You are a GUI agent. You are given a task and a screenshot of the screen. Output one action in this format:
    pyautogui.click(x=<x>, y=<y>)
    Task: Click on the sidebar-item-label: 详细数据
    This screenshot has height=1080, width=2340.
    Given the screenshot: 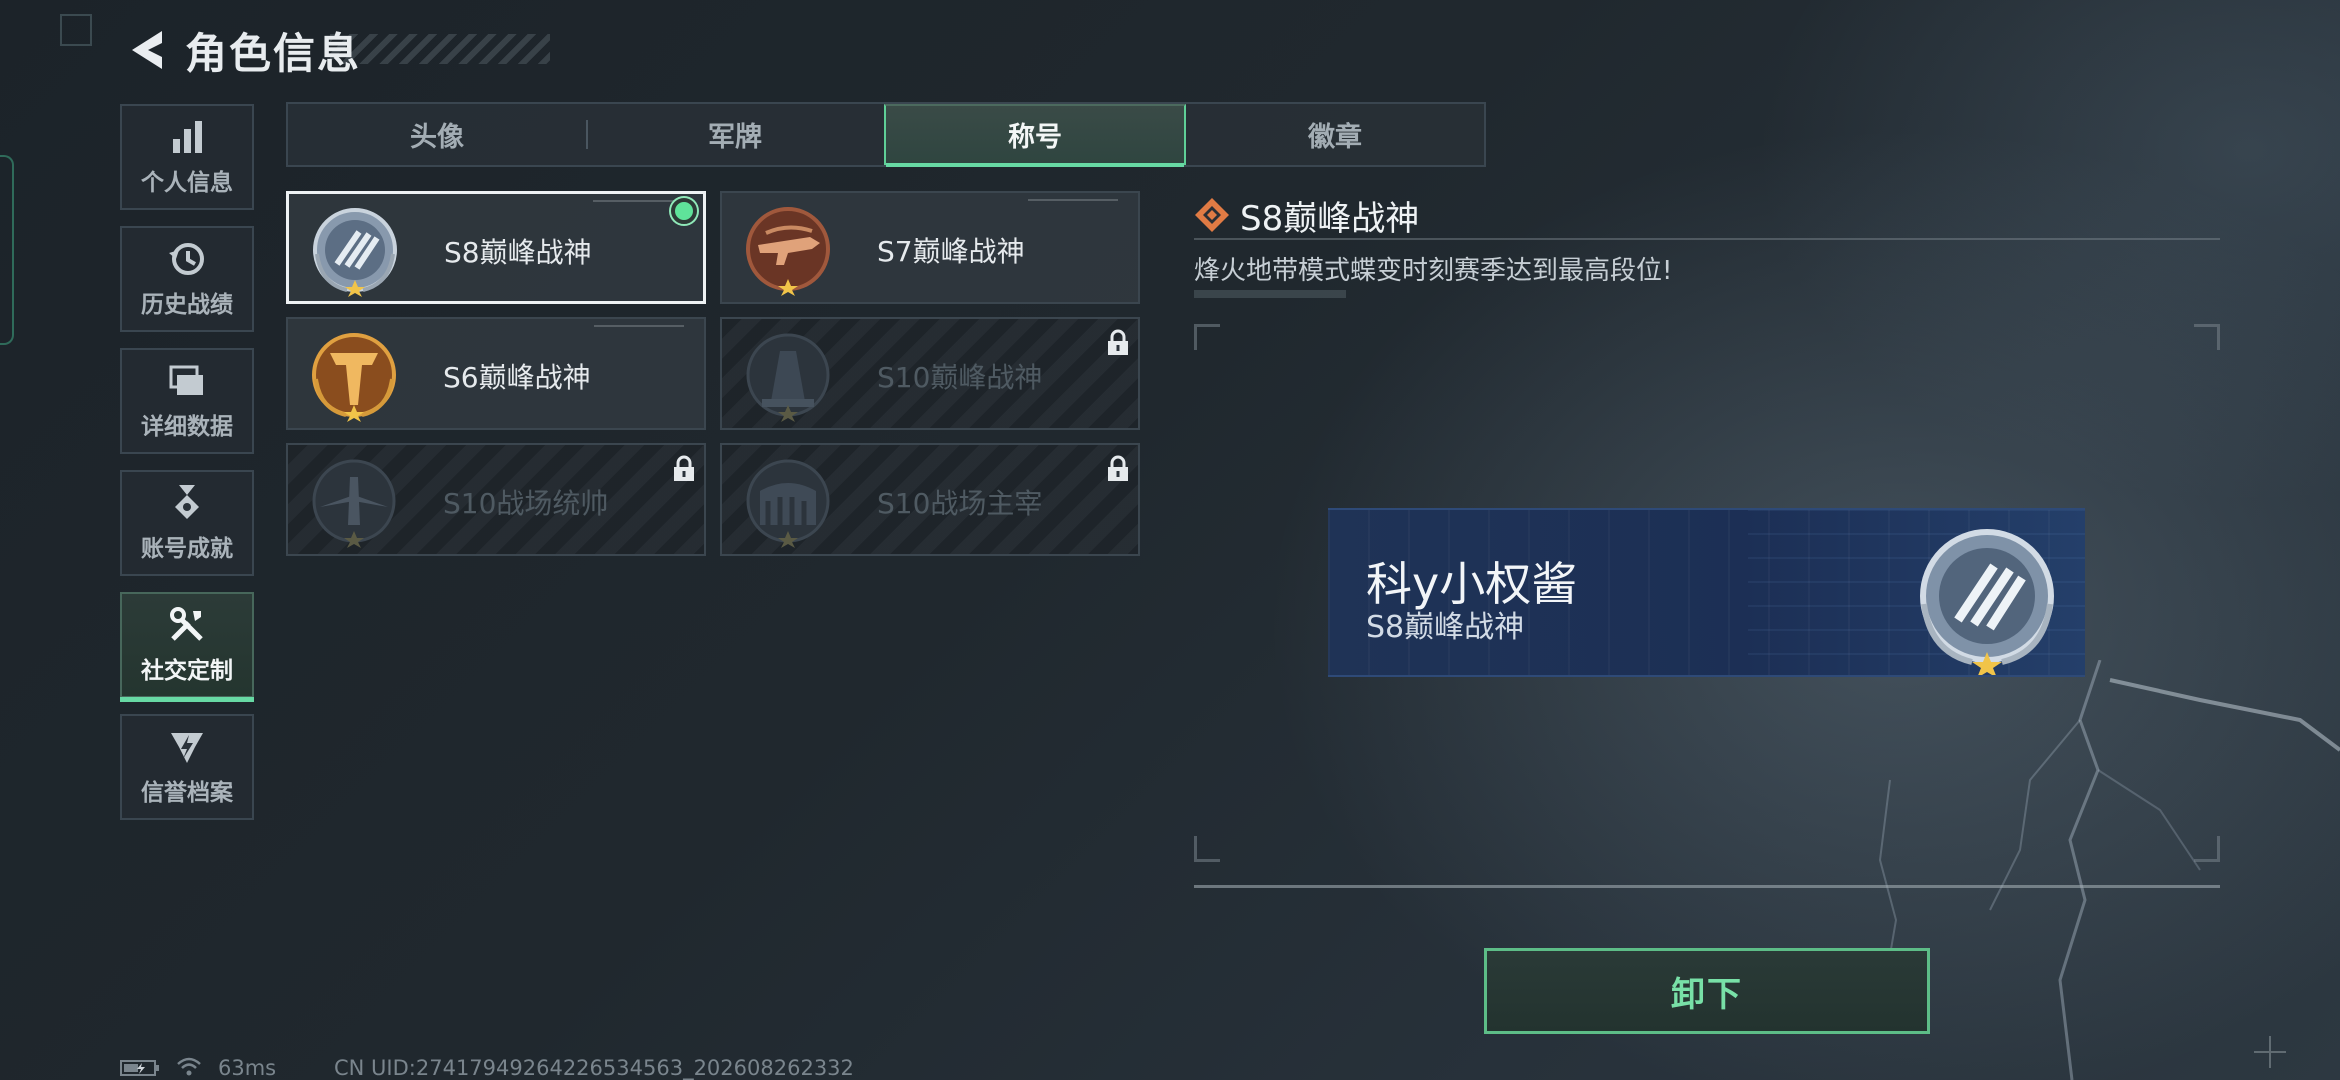 What is the action you would take?
    pyautogui.click(x=187, y=427)
    